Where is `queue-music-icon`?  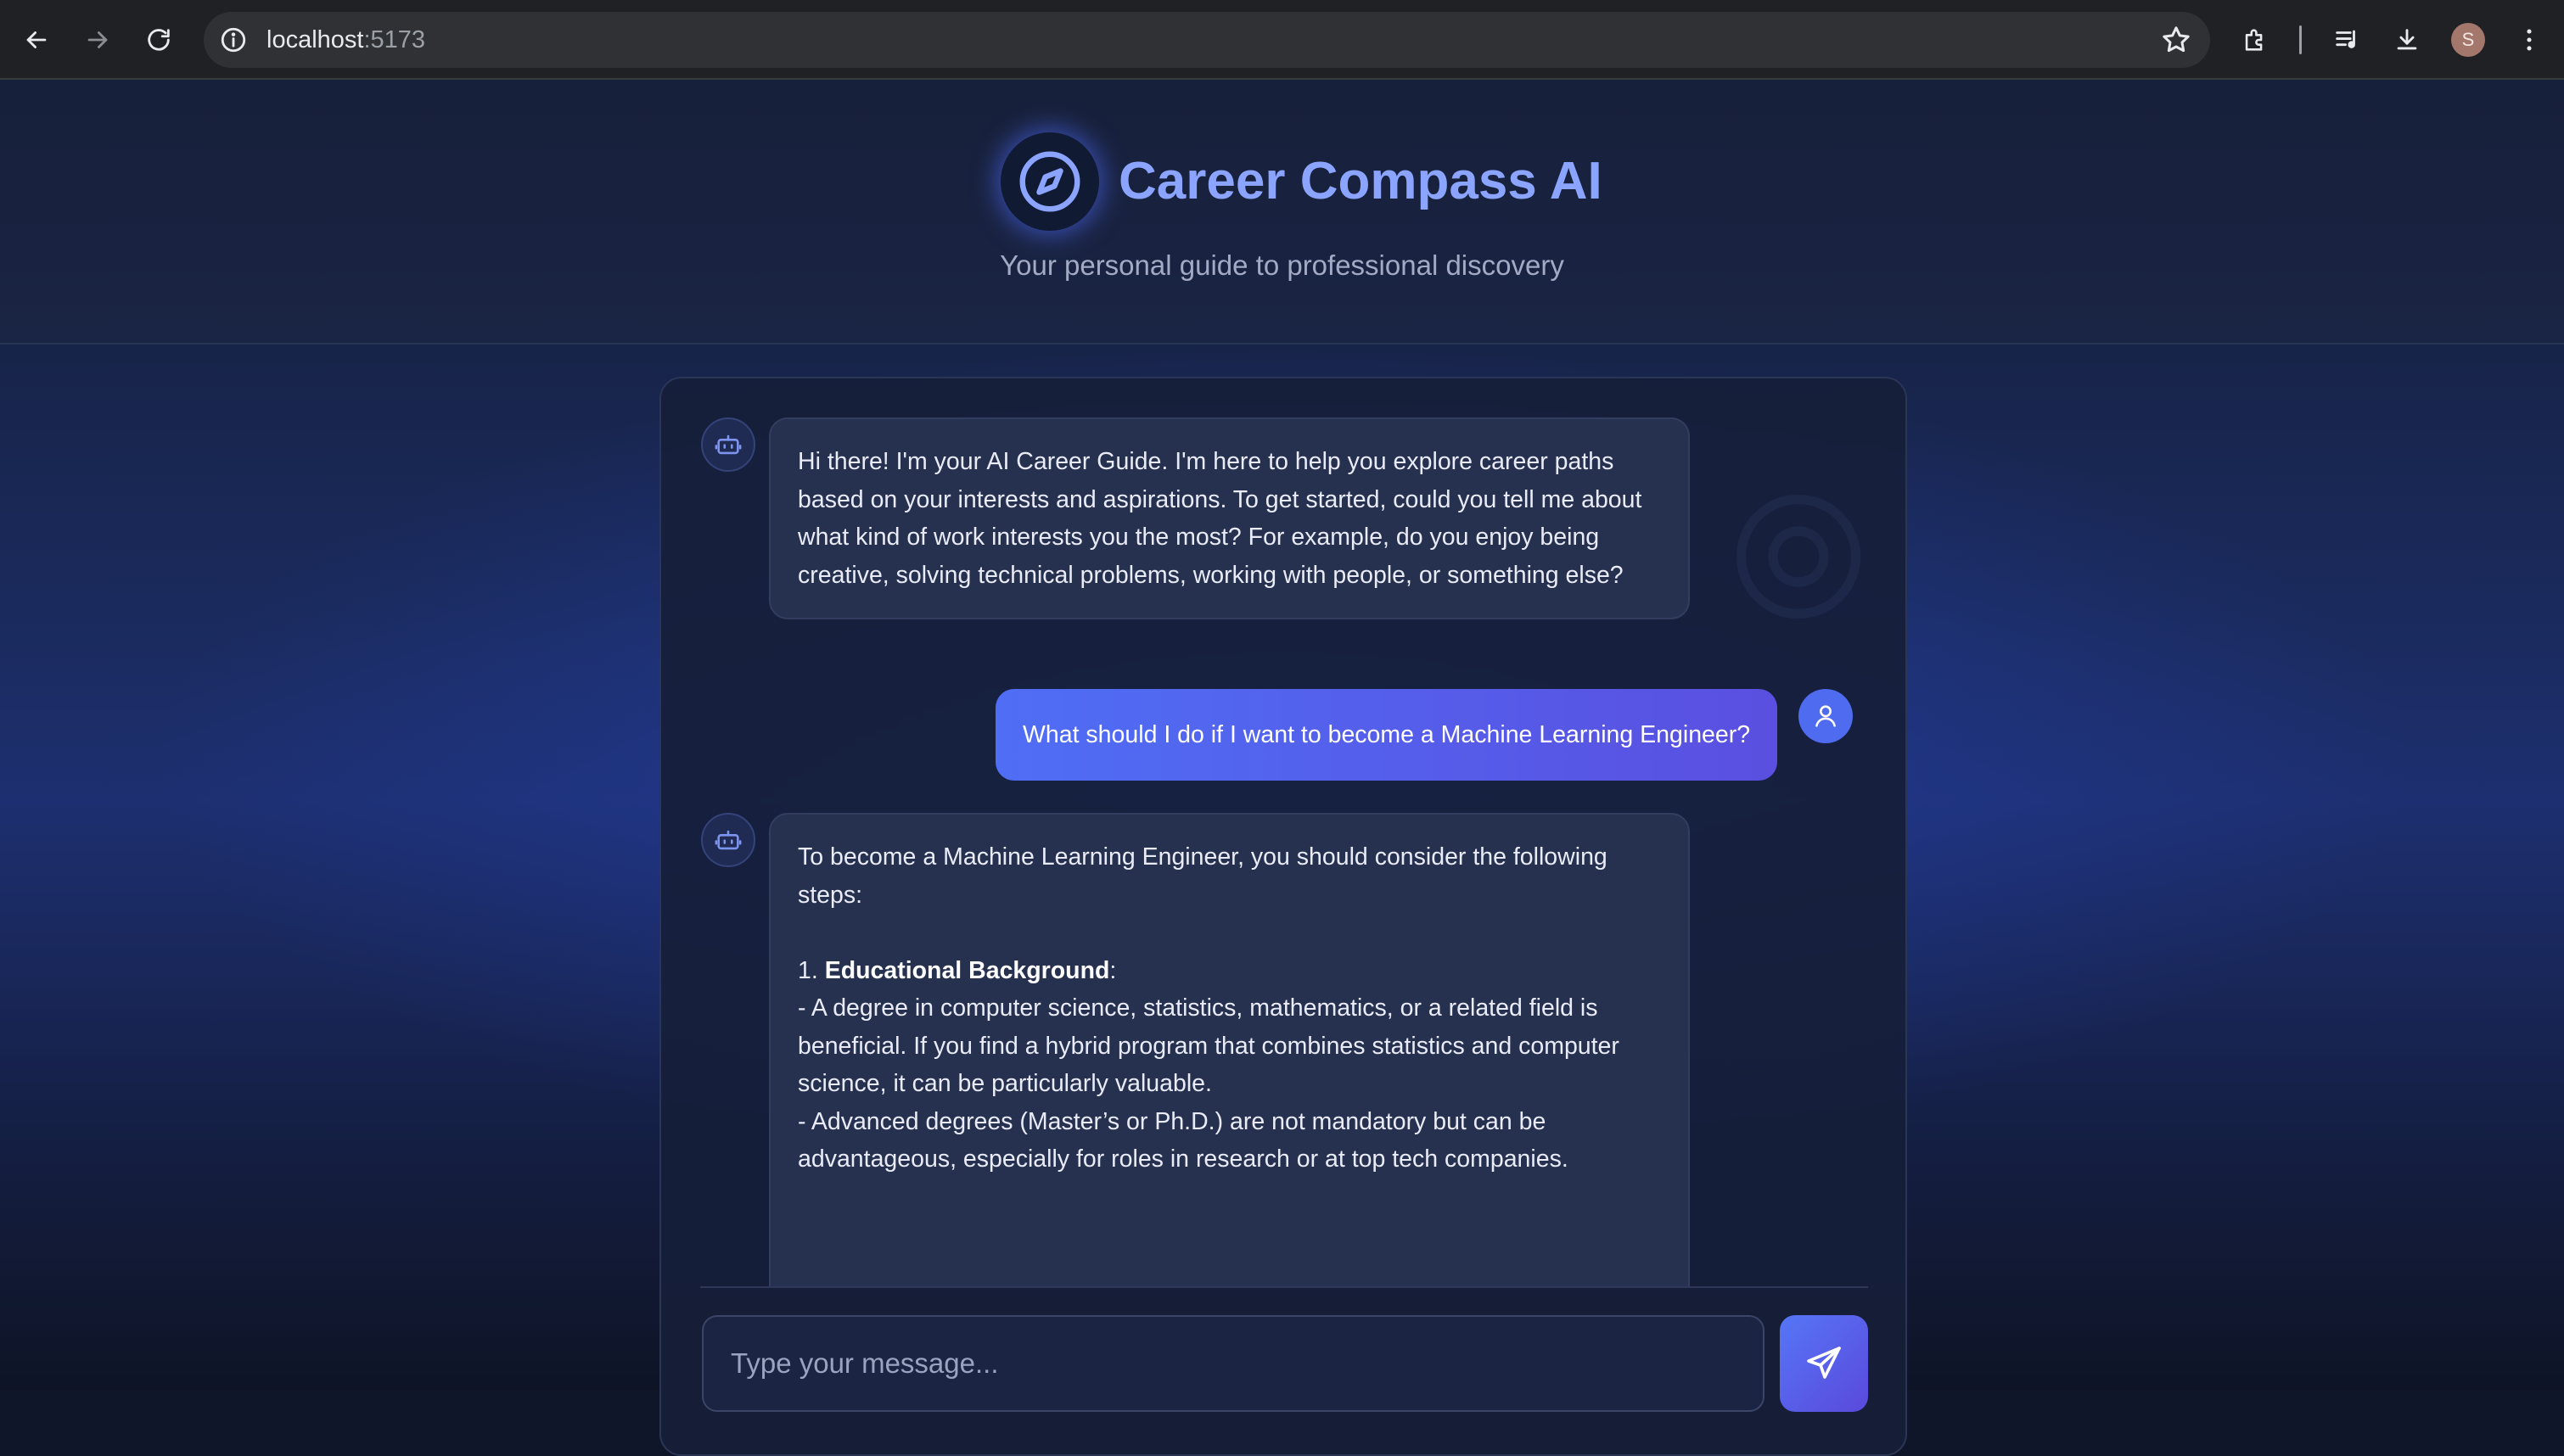
queue-music-icon is located at coordinates (2345, 39).